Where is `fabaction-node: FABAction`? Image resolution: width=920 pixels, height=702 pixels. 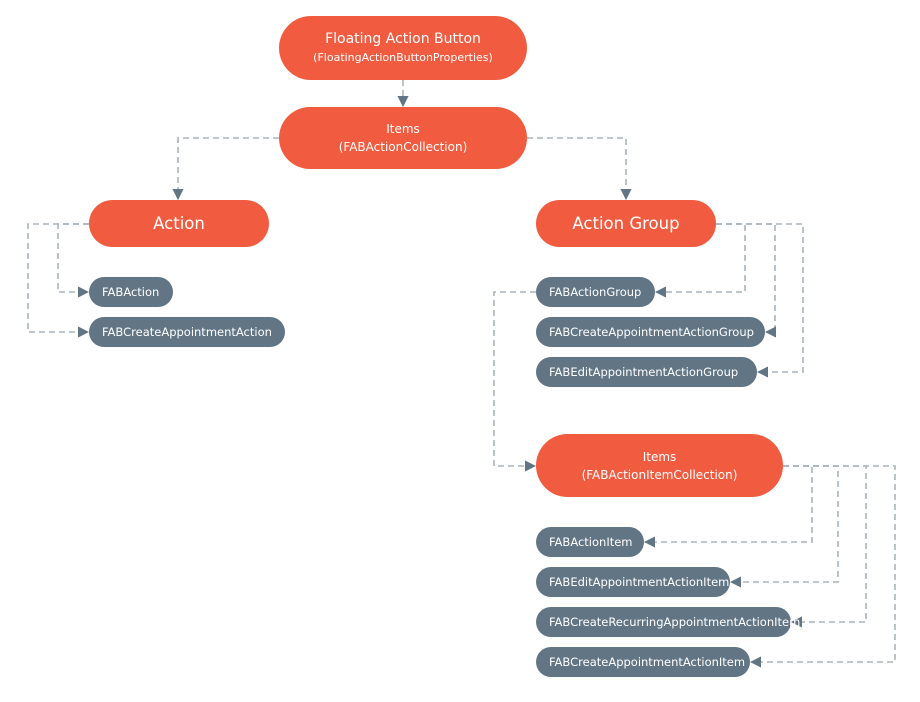
fabaction-node: FABAction is located at coordinates (131, 292).